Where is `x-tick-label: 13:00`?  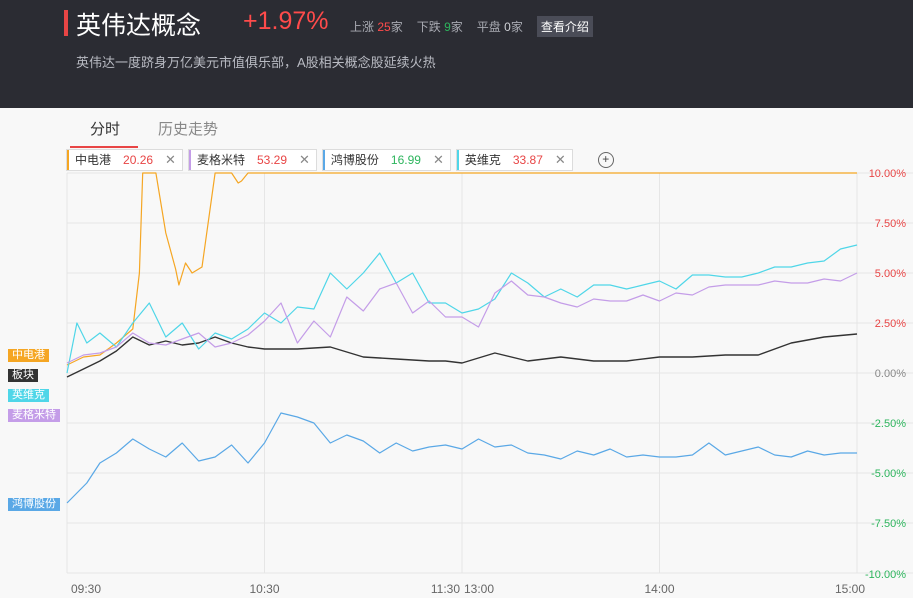 x-tick-label: 13:00 is located at coordinates (479, 589).